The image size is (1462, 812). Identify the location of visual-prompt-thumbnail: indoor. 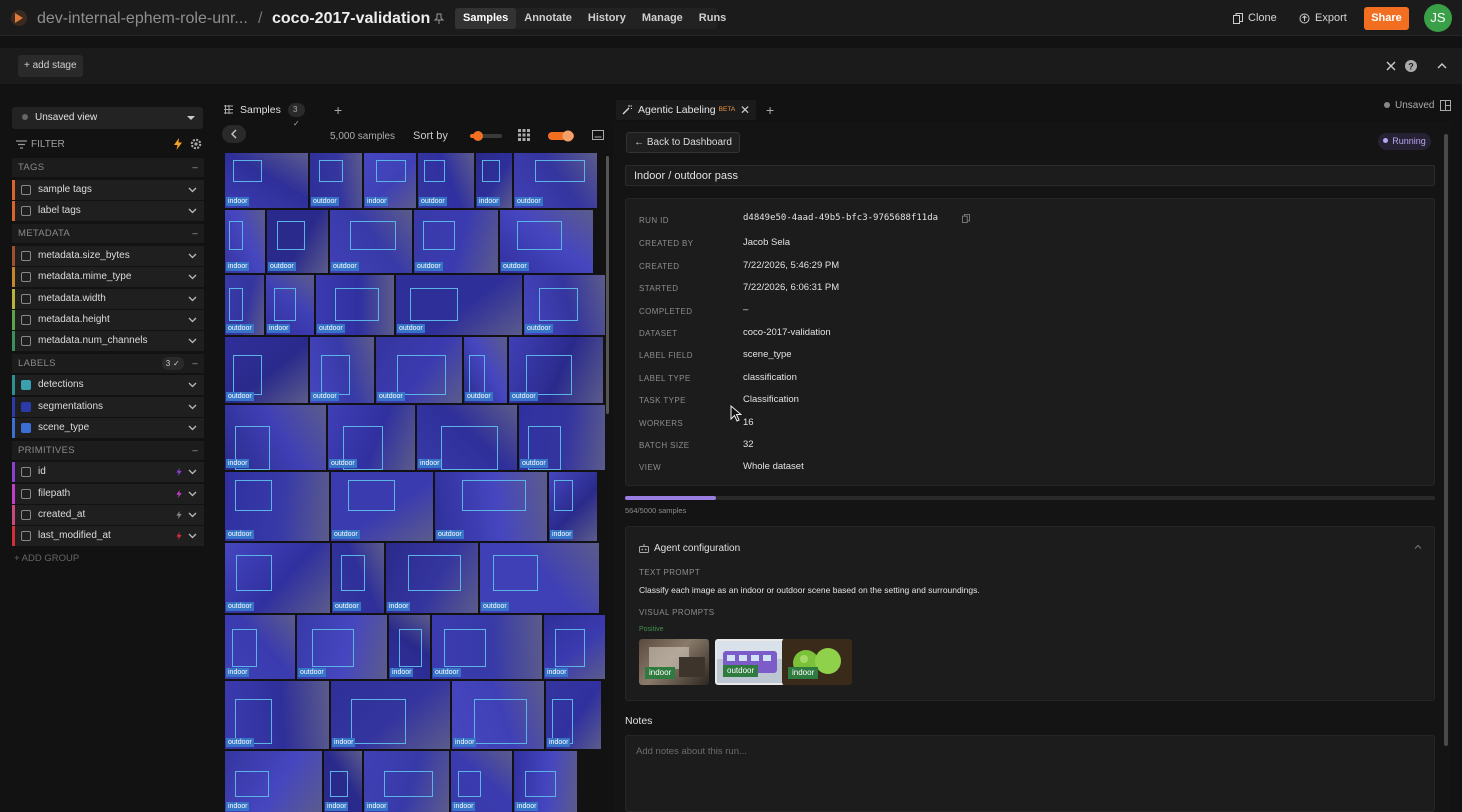
(817, 662).